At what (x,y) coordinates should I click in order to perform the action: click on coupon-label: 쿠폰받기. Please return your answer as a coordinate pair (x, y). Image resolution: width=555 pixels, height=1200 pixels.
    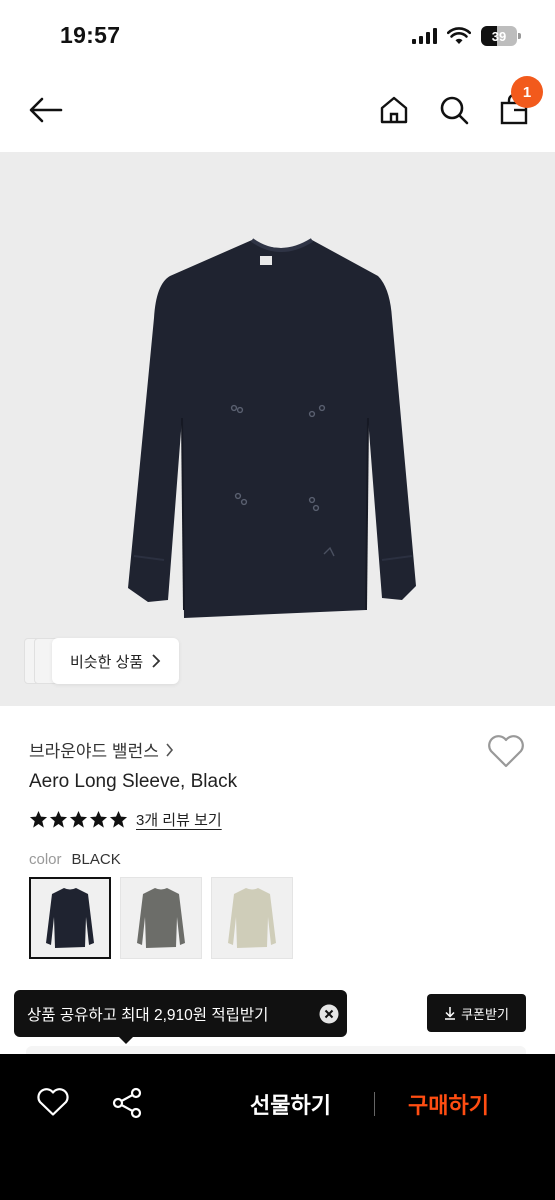
    Looking at the image, I should click on (485, 1014).